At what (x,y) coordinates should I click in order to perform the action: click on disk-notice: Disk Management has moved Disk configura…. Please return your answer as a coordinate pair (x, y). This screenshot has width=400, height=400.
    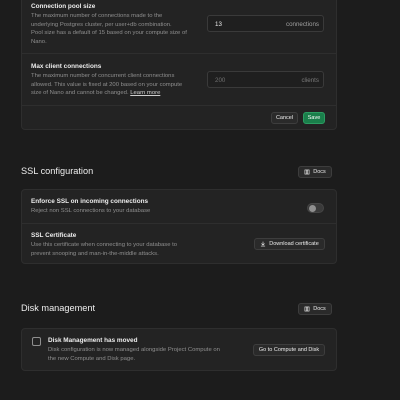
    Looking at the image, I should click on (153, 349).